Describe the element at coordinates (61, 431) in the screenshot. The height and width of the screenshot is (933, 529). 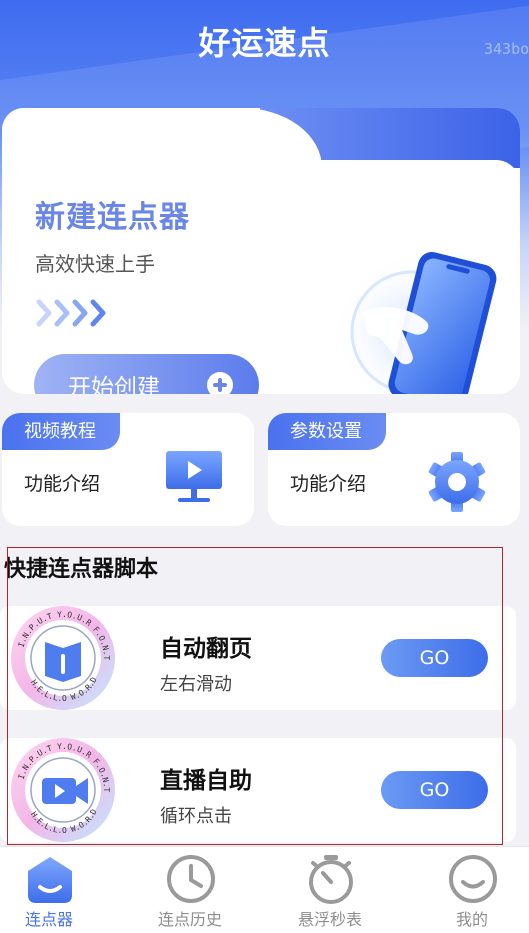
I see `video-tutorial-tag: 视频教程` at that location.